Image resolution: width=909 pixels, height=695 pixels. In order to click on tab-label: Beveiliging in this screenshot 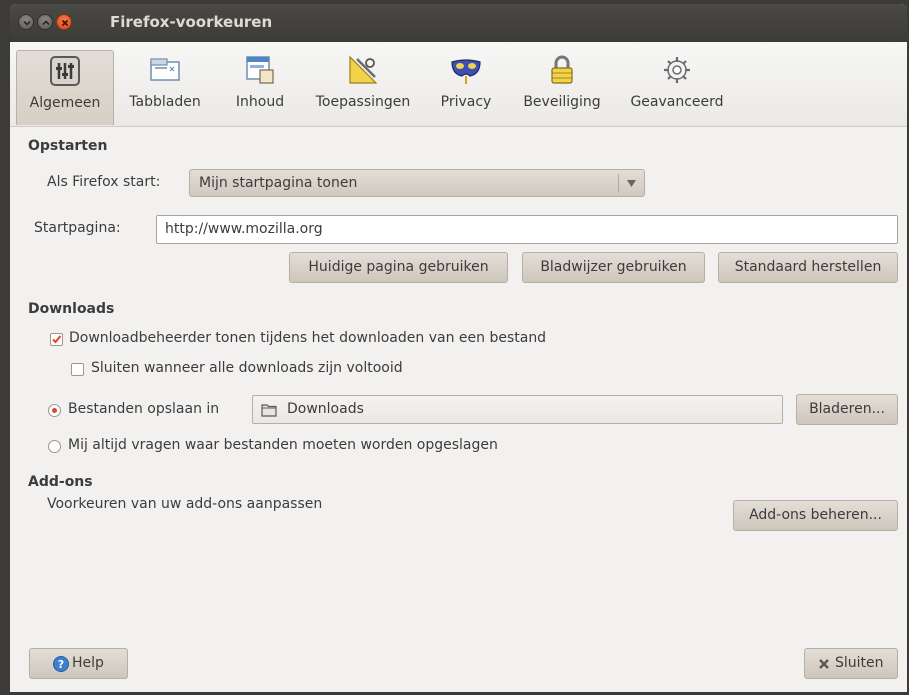, I will do `click(562, 102)`.